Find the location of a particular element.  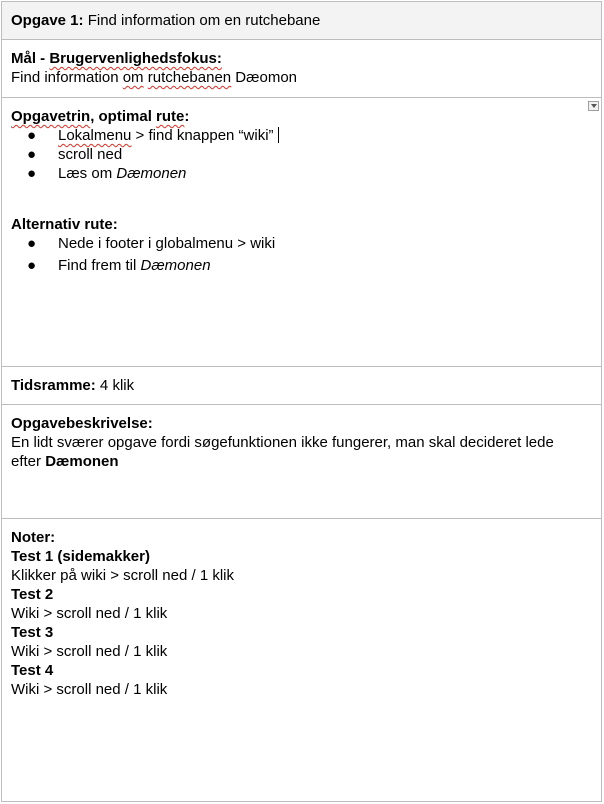

test-title: Test 1 (sidemakker) is located at coordinates (80, 556).